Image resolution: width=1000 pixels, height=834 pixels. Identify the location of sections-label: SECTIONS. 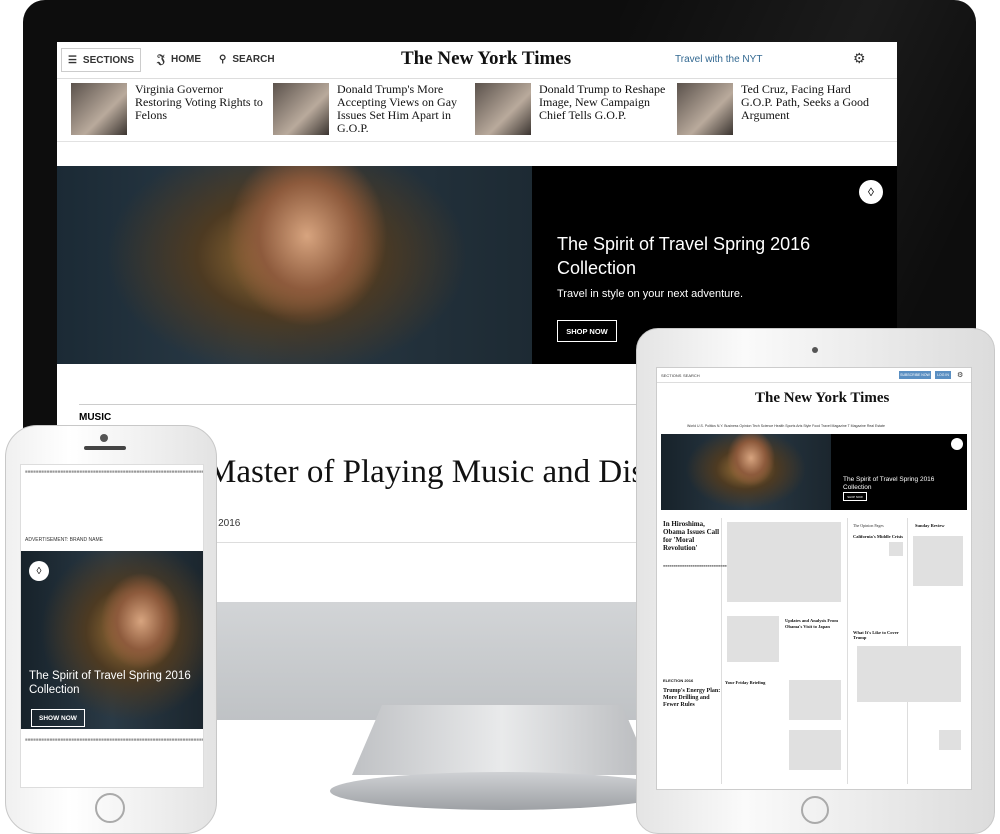
(108, 60).